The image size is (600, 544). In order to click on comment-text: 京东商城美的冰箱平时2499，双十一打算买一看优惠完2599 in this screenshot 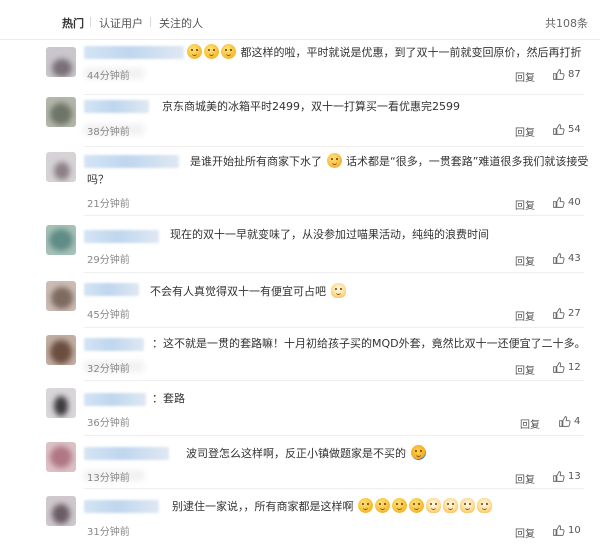, I will do `click(311, 106)`.